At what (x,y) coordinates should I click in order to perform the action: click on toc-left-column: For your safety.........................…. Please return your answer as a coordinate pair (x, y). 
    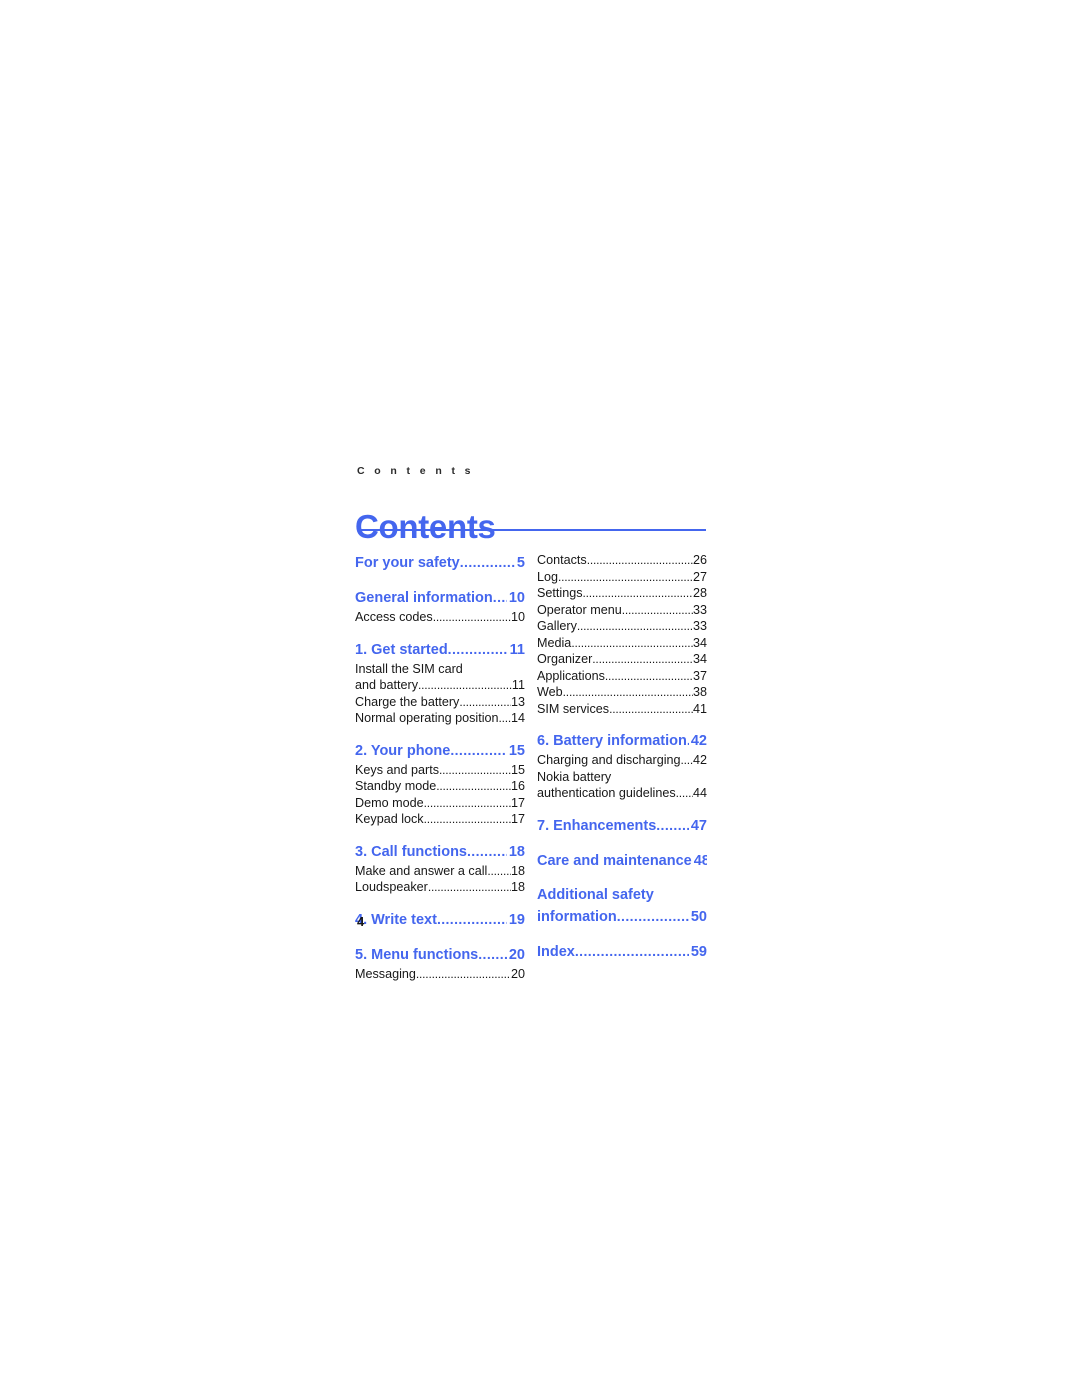
    Looking at the image, I should click on (440, 767).